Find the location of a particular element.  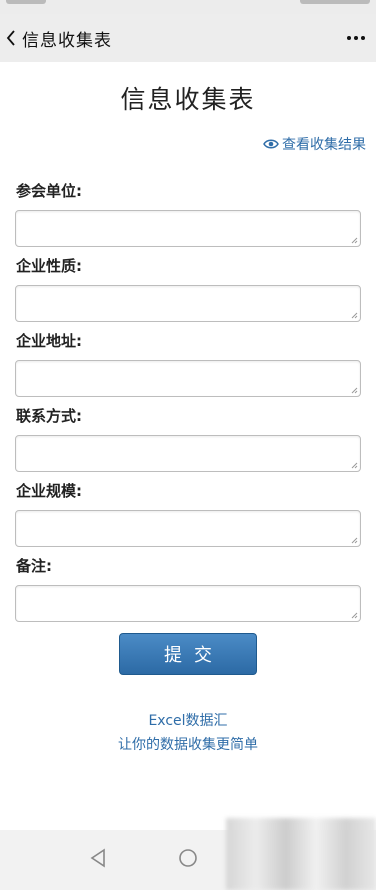

back-button is located at coordinates (11, 38).